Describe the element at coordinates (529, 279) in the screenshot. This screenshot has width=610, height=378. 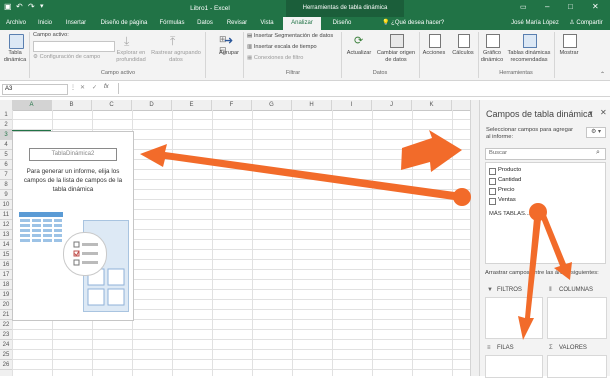
I see `arrow-to-rows` at that location.